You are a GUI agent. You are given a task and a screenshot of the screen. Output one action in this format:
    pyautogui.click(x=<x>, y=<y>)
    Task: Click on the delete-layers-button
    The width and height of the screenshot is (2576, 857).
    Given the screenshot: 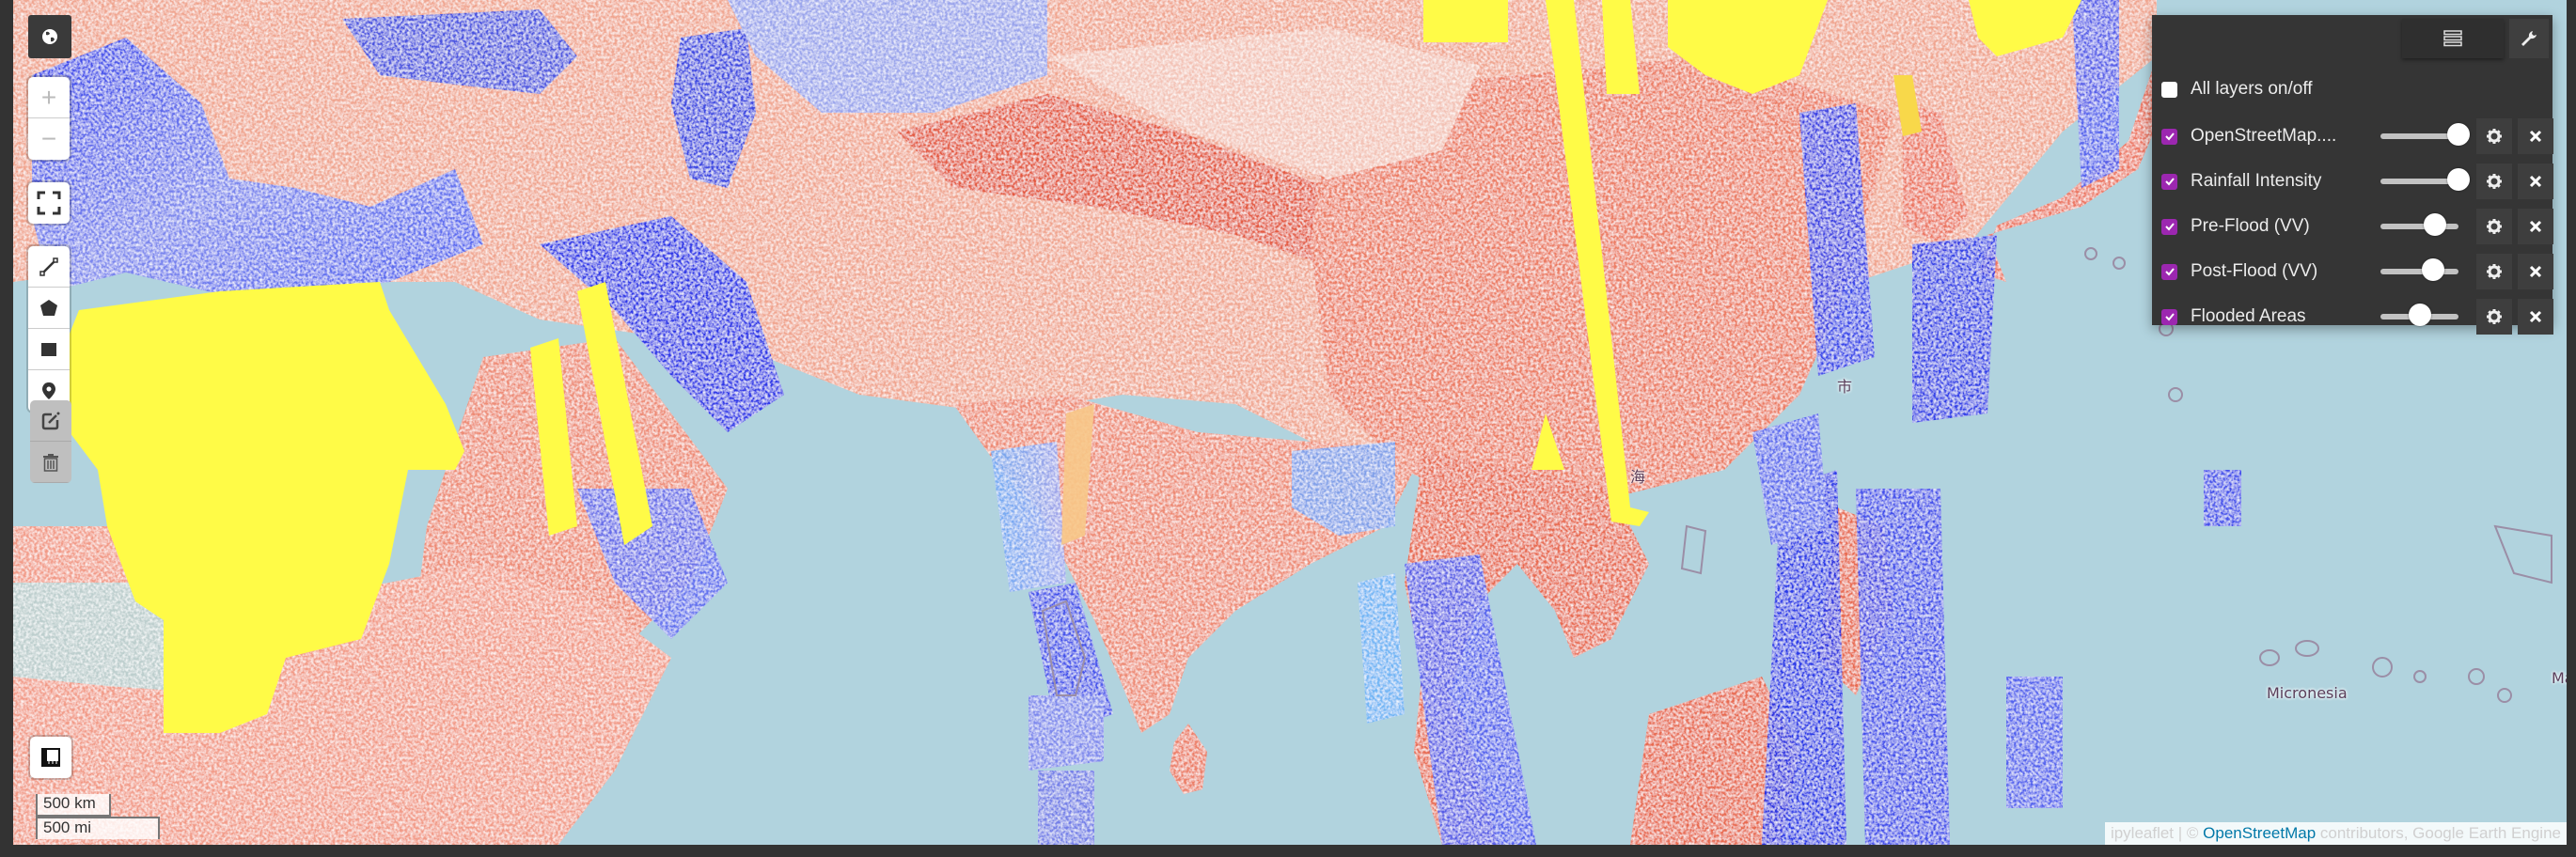 What is the action you would take?
    pyautogui.click(x=51, y=462)
    